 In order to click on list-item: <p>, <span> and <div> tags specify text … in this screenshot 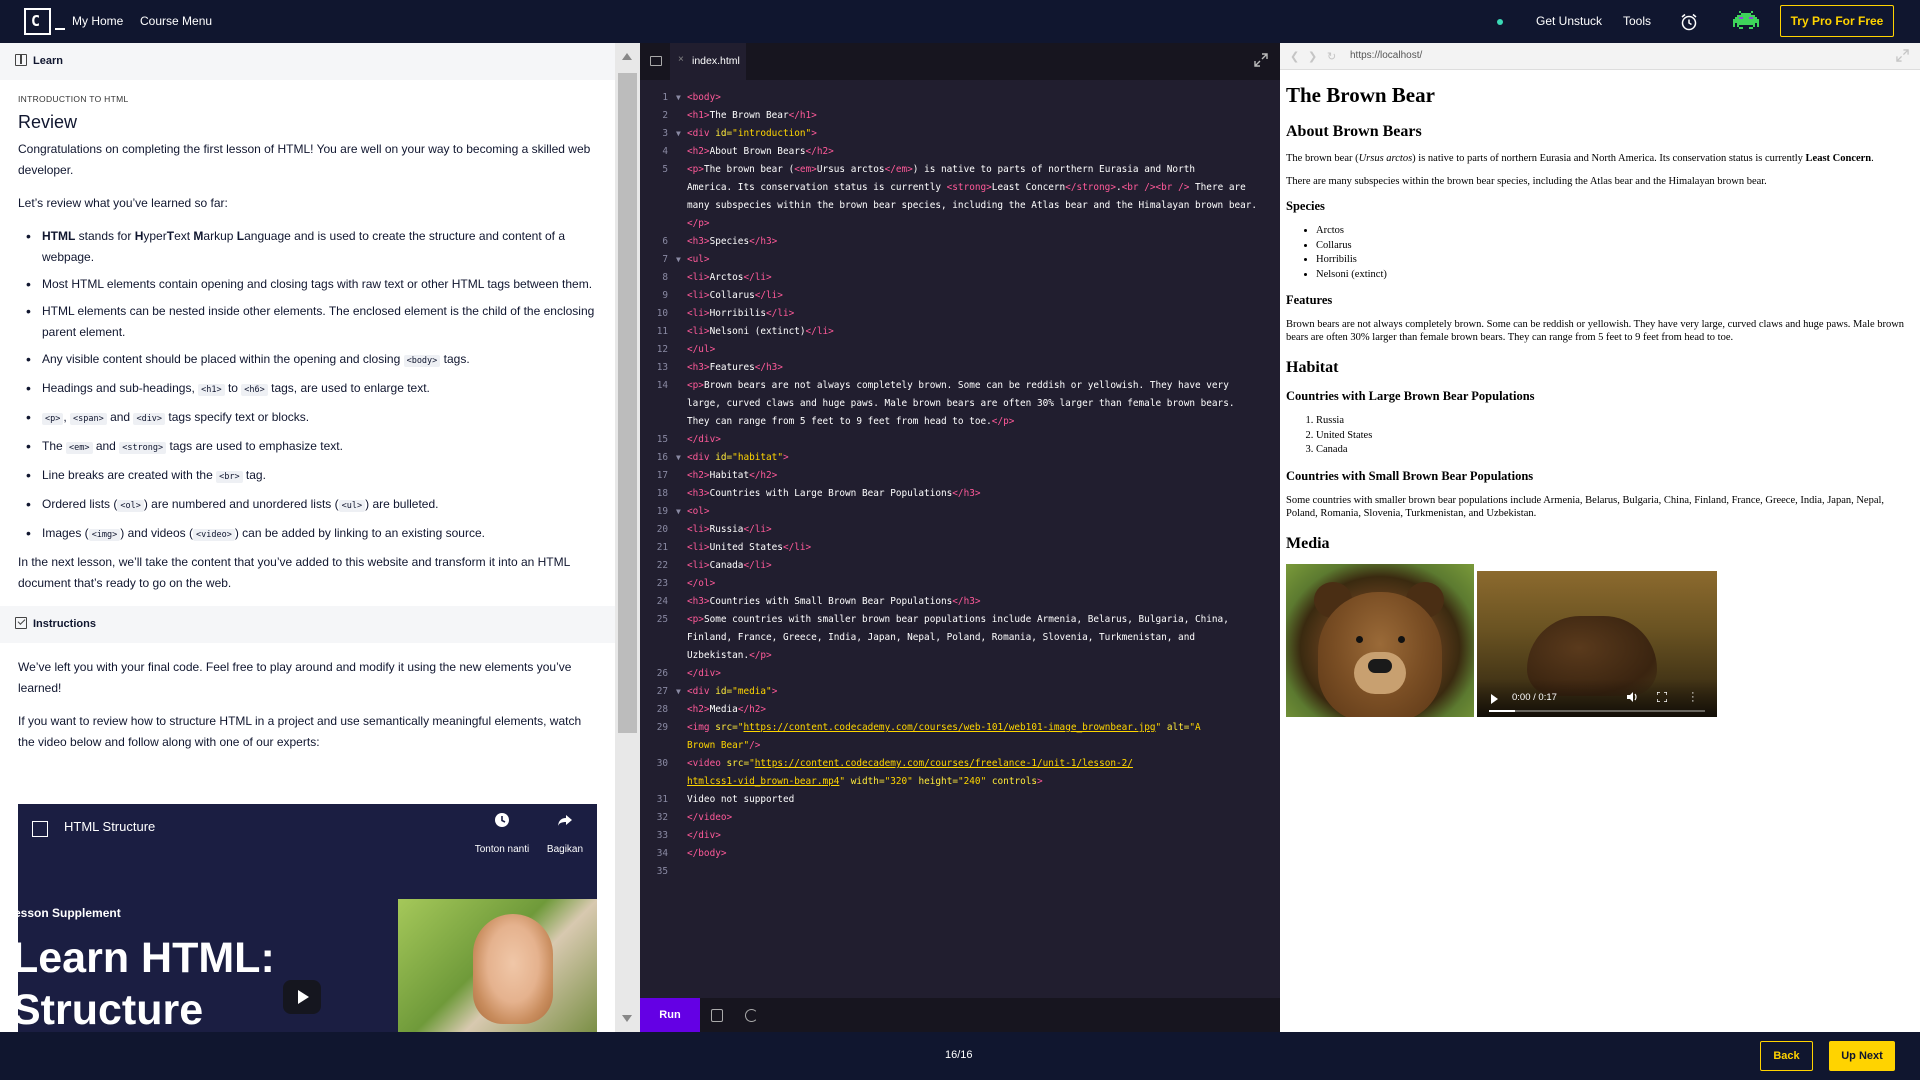, I will do `click(306, 418)`.